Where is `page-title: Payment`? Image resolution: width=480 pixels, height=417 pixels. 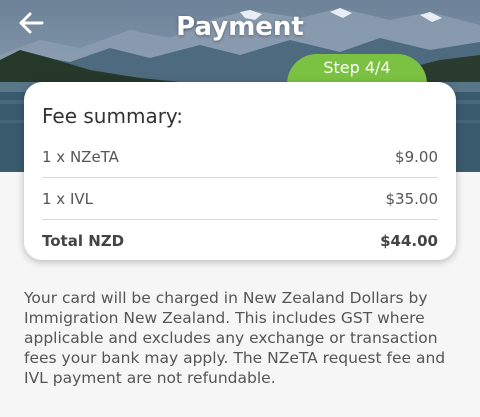 page-title: Payment is located at coordinates (240, 27).